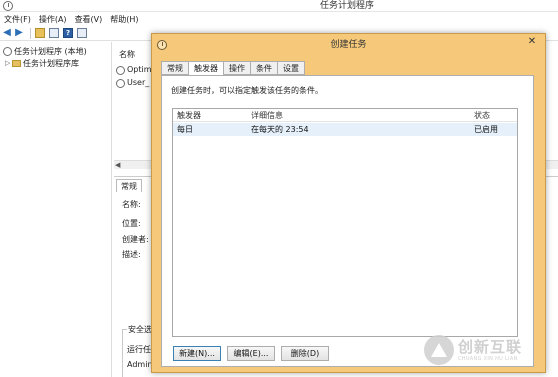  I want to click on task-name: Optim, so click(139, 69).